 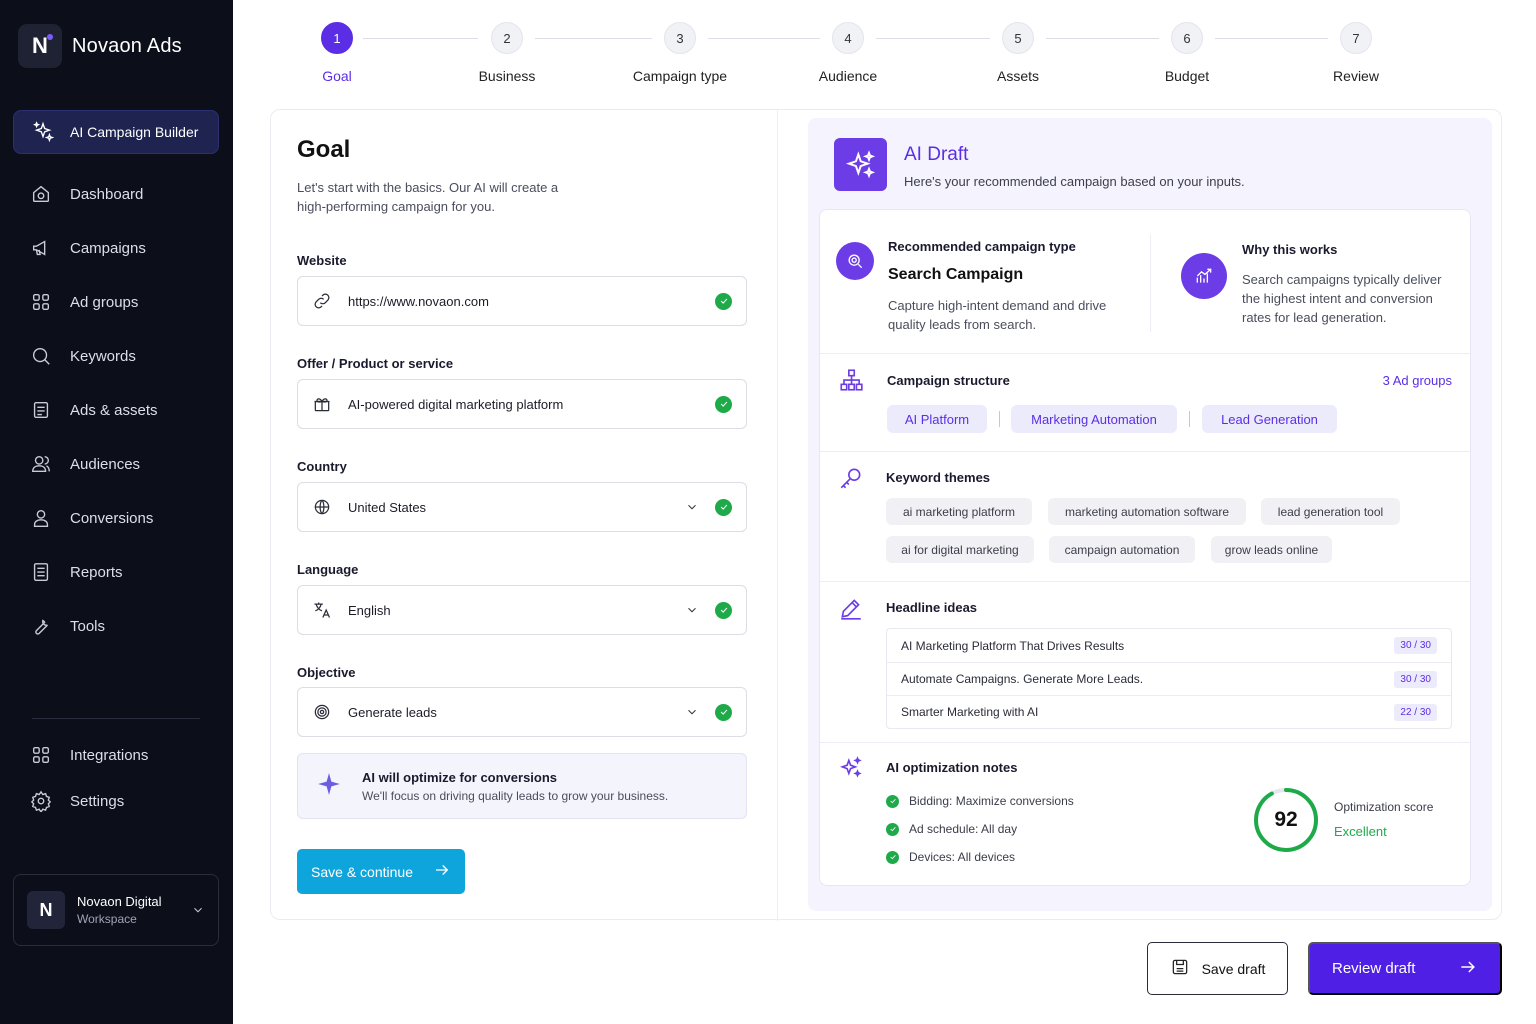 What do you see at coordinates (982, 246) in the screenshot?
I see `recommended-label: Recommended campaign type` at bounding box center [982, 246].